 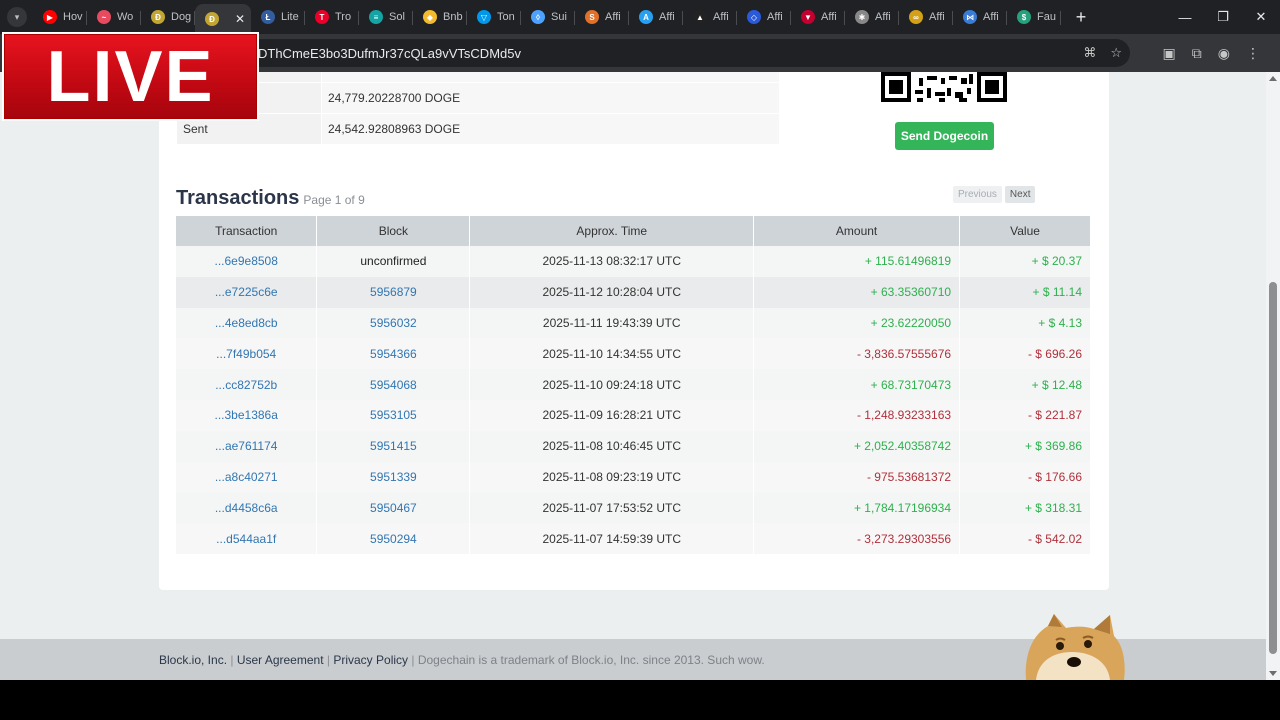 What do you see at coordinates (246, 354) in the screenshot?
I see `transaction-link: ...7f49b054` at bounding box center [246, 354].